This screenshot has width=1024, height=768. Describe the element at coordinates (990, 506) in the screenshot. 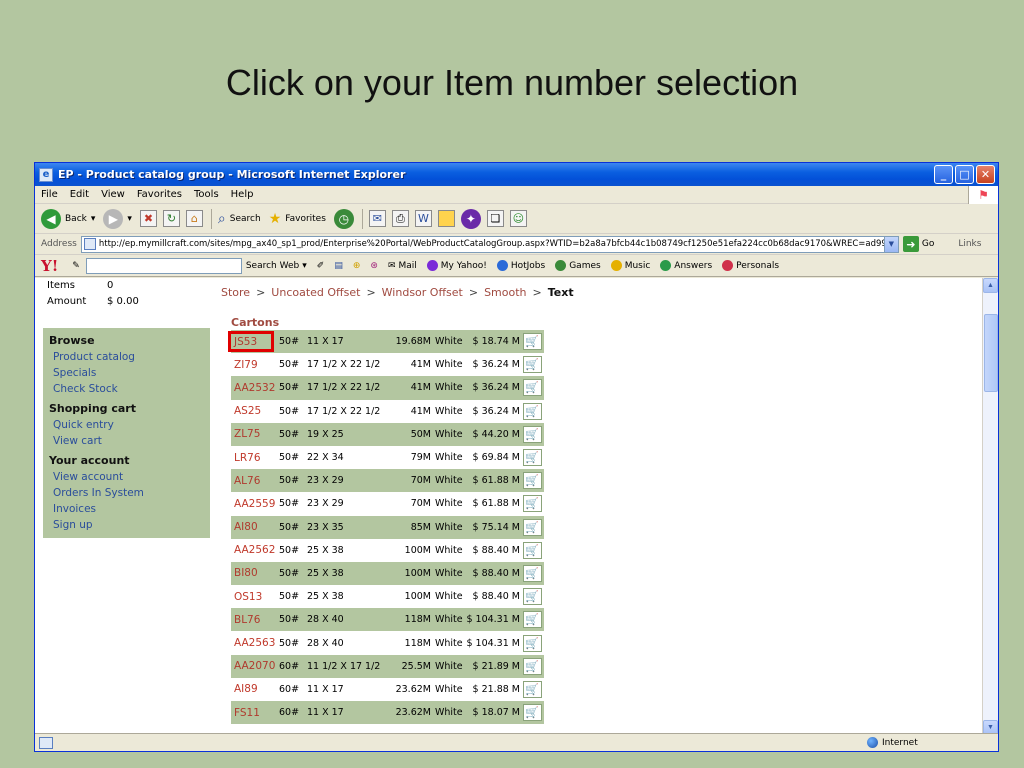

I see `vertical-scrollbar: ▲ ▼` at that location.